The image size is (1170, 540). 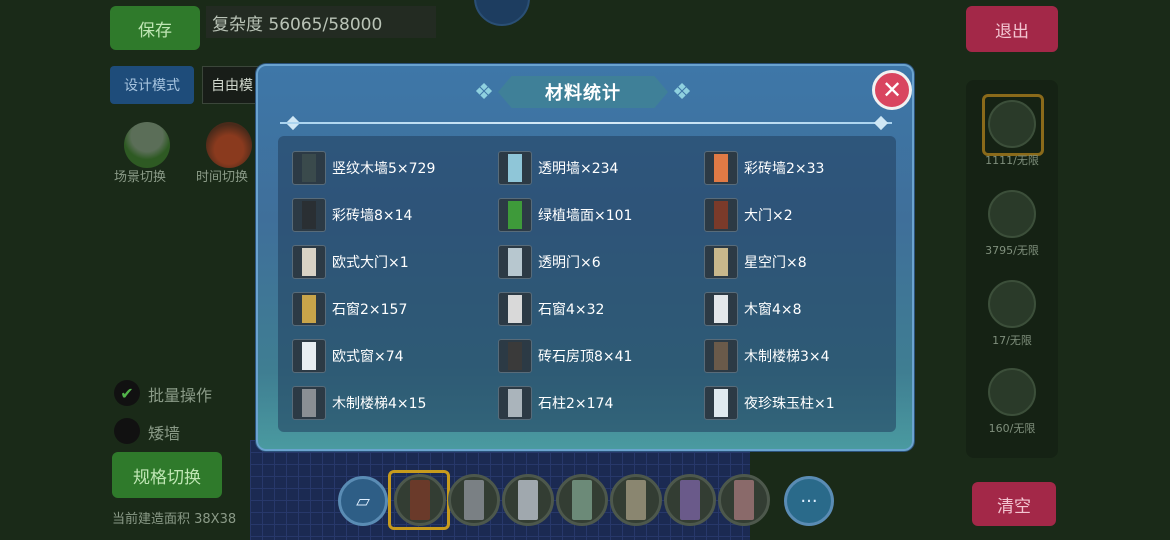 What do you see at coordinates (309, 262) in the screenshot?
I see `euro-gate-icon` at bounding box center [309, 262].